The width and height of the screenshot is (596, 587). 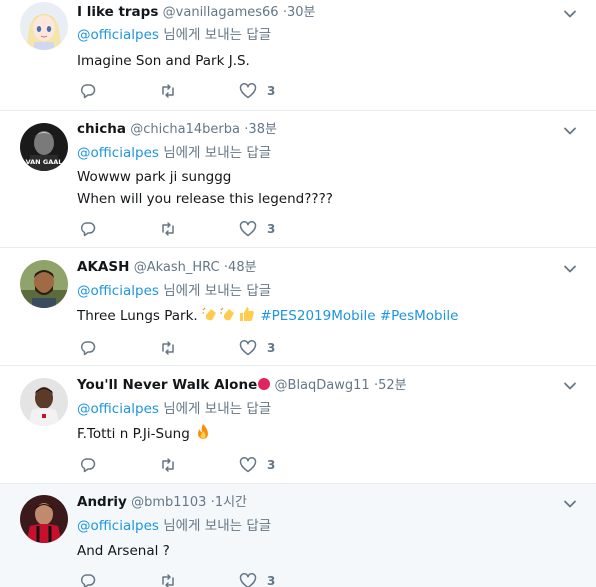 What do you see at coordinates (167, 385) in the screenshot?
I see `display-name: You'll Never Walk Alone` at bounding box center [167, 385].